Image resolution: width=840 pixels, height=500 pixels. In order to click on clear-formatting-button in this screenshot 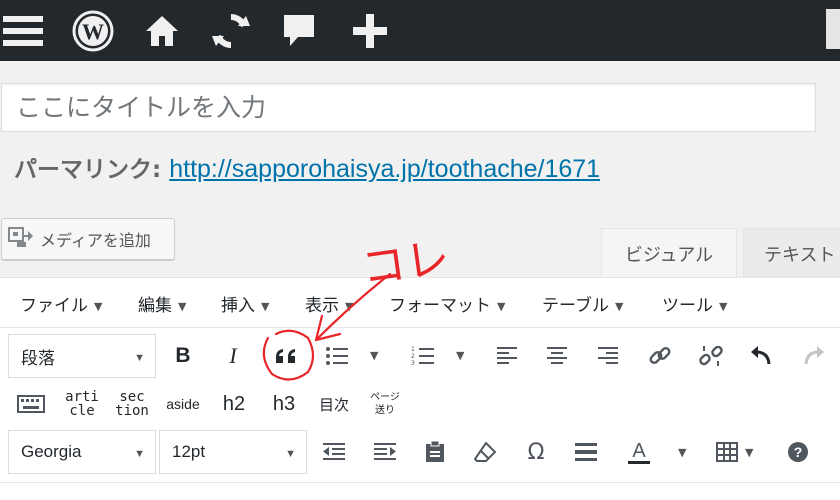, I will do `click(485, 452)`.